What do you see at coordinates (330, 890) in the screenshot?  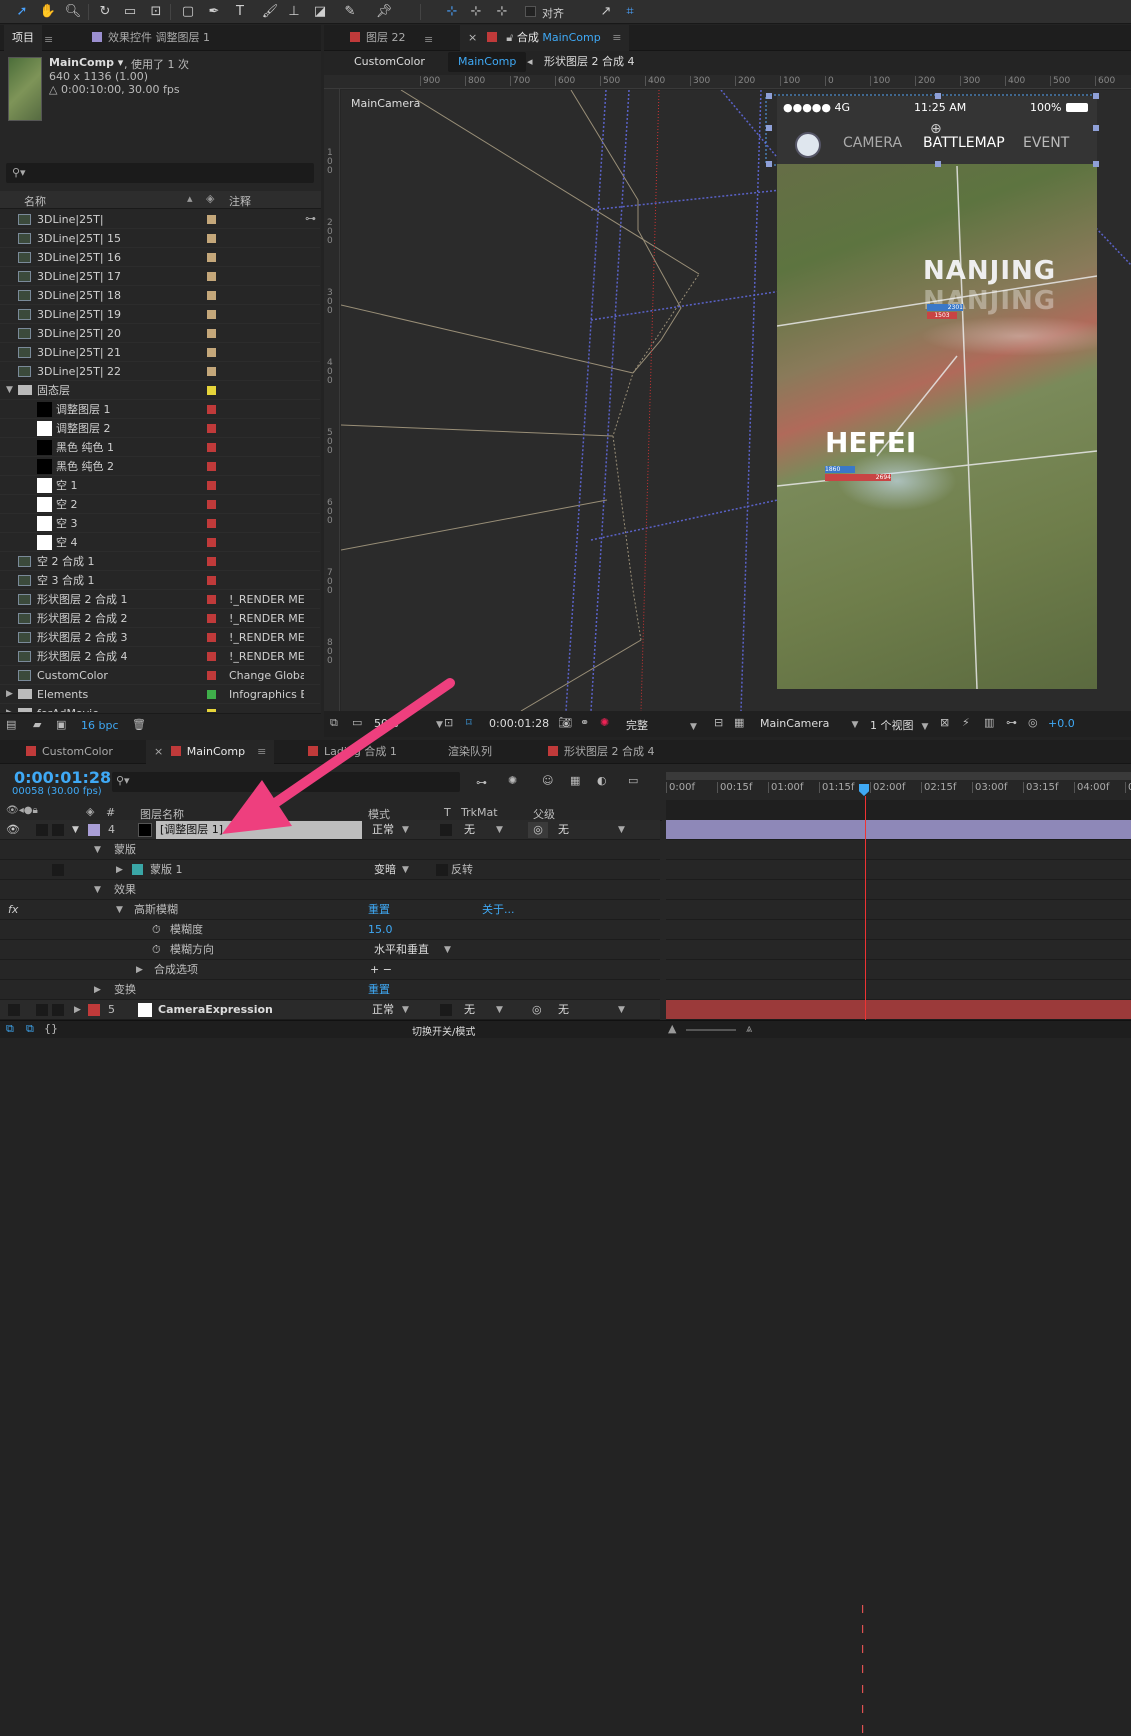 I see `effects-group-row: ▼ 效果` at bounding box center [330, 890].